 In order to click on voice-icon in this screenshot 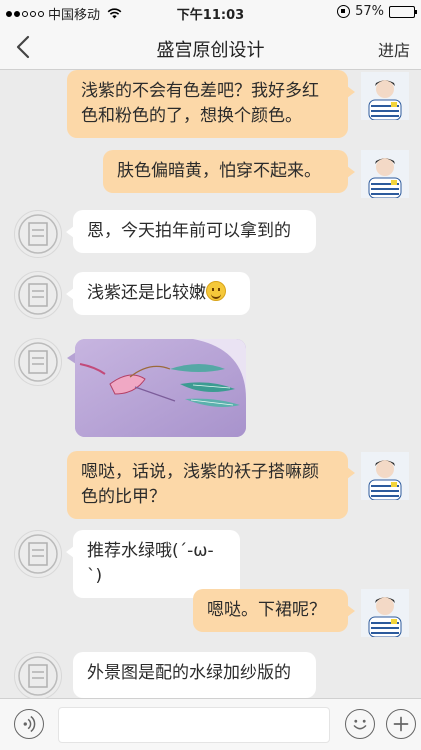, I will do `click(29, 724)`.